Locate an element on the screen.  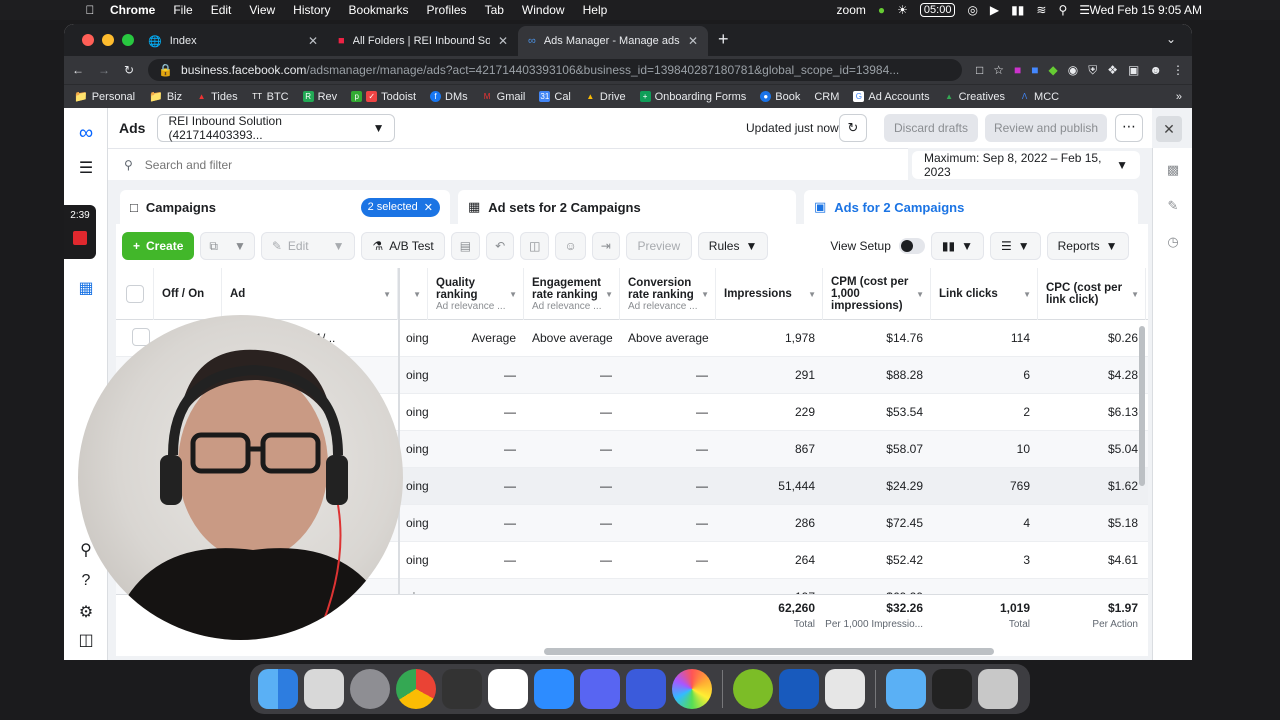
audience-button: ☺ is located at coordinates (570, 246).